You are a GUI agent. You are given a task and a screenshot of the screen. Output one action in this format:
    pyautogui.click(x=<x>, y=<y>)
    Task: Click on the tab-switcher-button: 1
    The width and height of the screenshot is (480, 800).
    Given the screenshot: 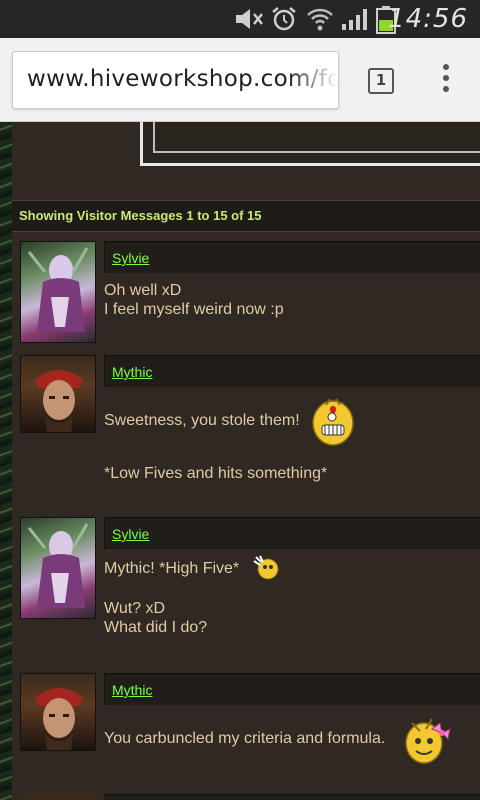 What is the action you would take?
    pyautogui.click(x=381, y=81)
    